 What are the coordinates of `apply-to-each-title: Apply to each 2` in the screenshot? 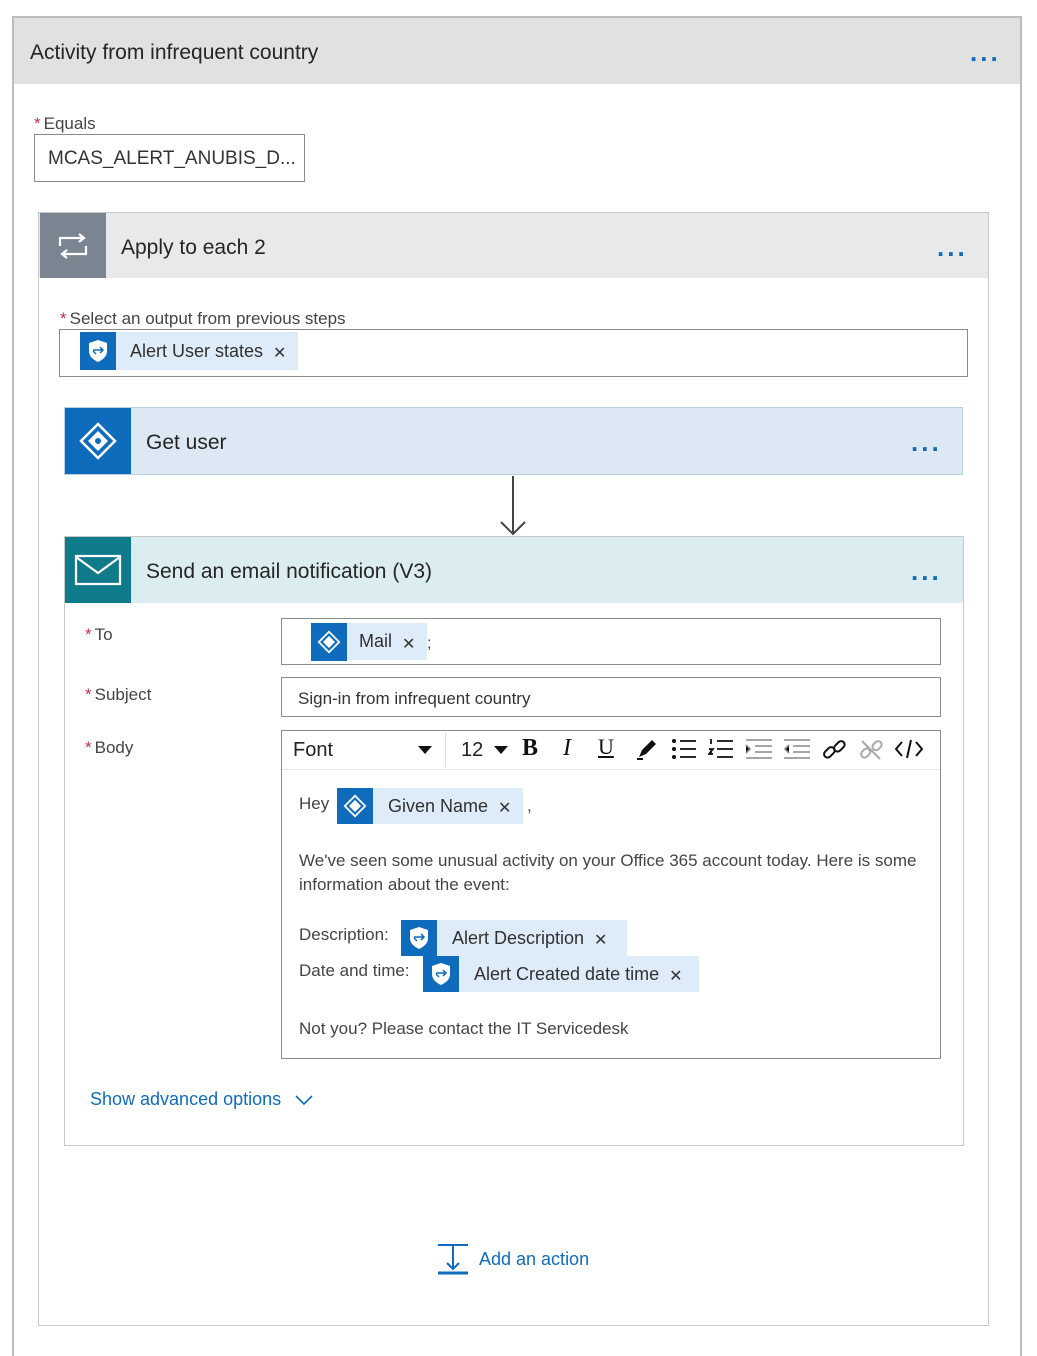 It's located at (193, 247).